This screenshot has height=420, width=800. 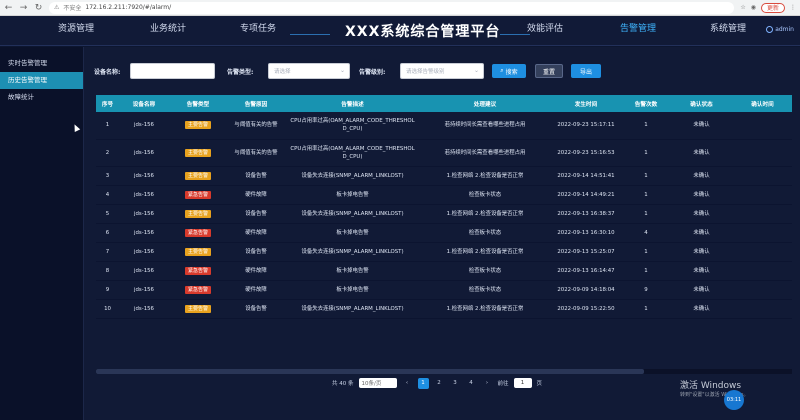 I want to click on alarm-reason-cell: 与阈值有关的告警, so click(x=256, y=125).